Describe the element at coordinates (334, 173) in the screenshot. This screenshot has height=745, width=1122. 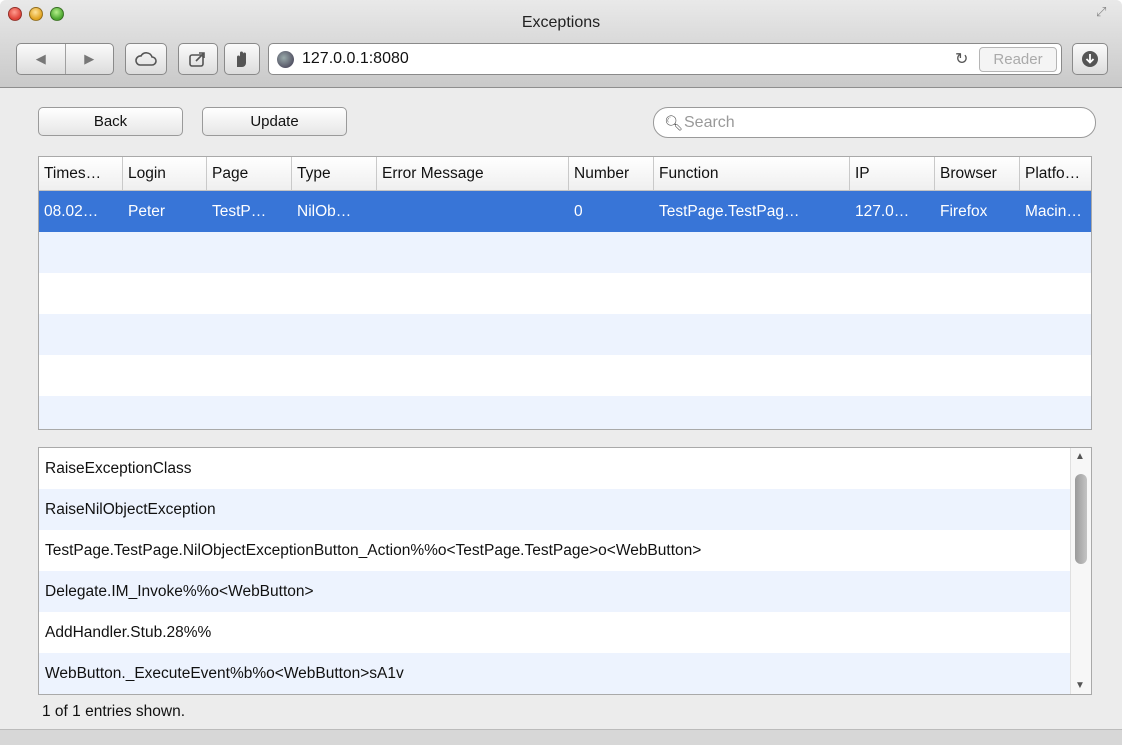
I see `column-header-type: Type` at that location.